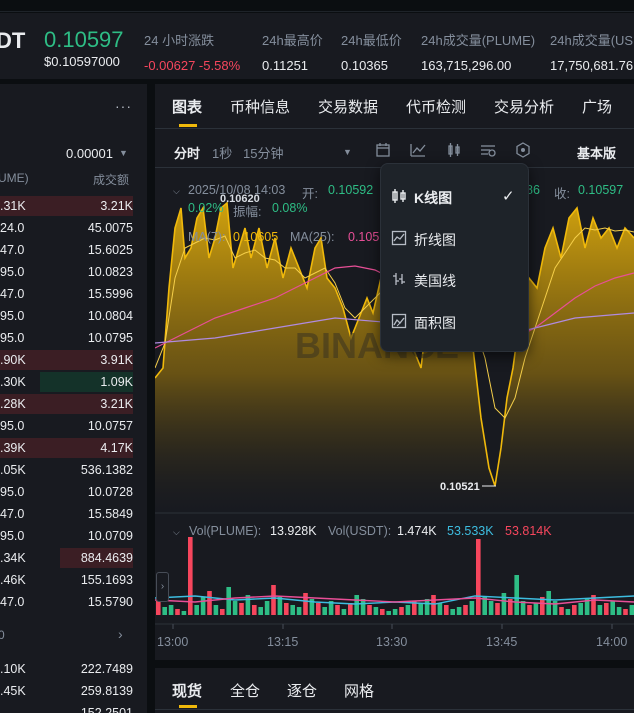 The height and width of the screenshot is (713, 634). I want to click on stat-label: 24h最低价, so click(371, 40).